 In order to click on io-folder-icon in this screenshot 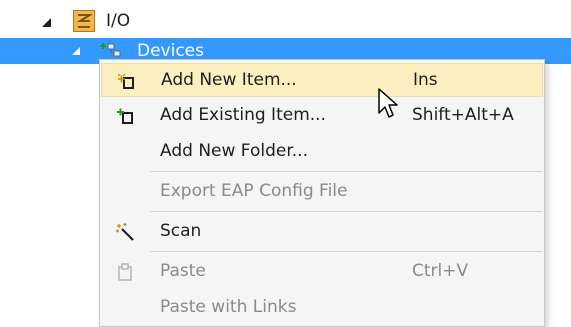, I will do `click(84, 21)`.